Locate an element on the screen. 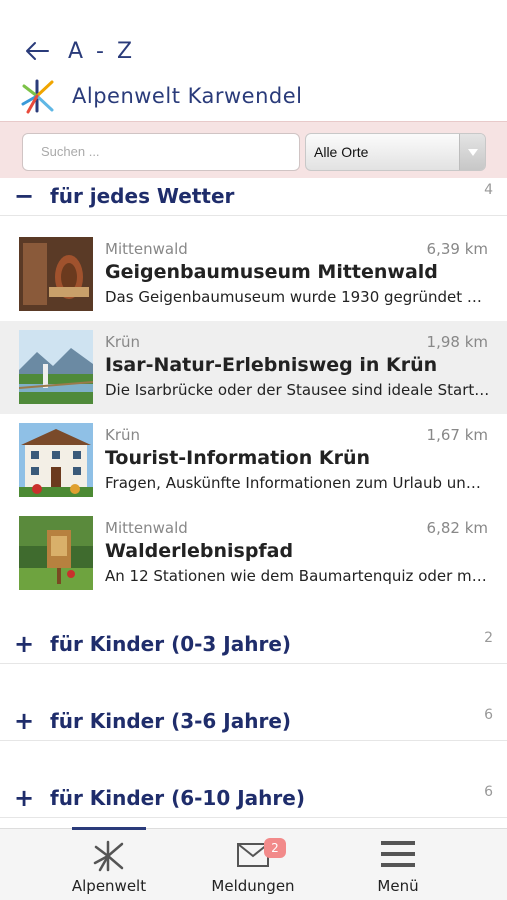 This screenshot has height=900, width=507. back-arrow-icon is located at coordinates (37, 51).